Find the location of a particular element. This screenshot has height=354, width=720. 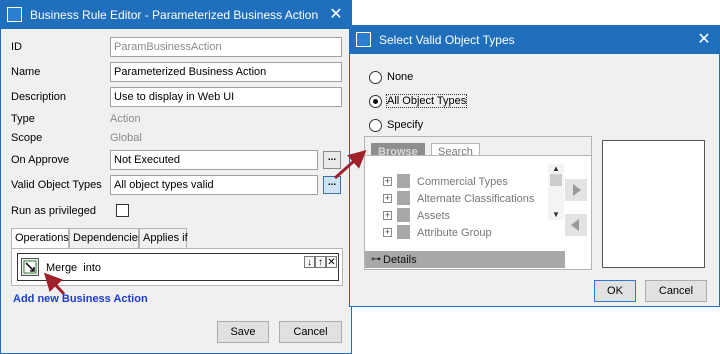

move-right-icon is located at coordinates (577, 190).